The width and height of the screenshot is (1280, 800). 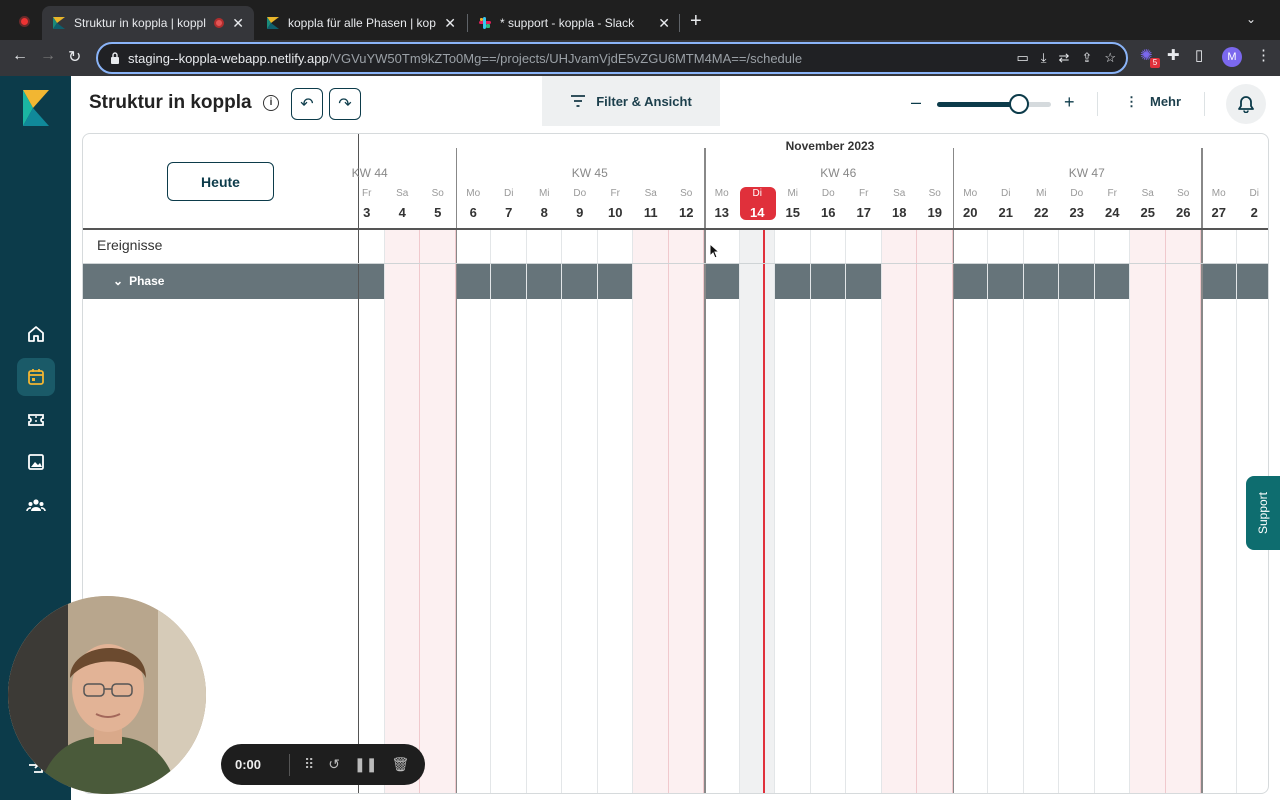 I want to click on day-name: Mo, so click(x=473, y=193).